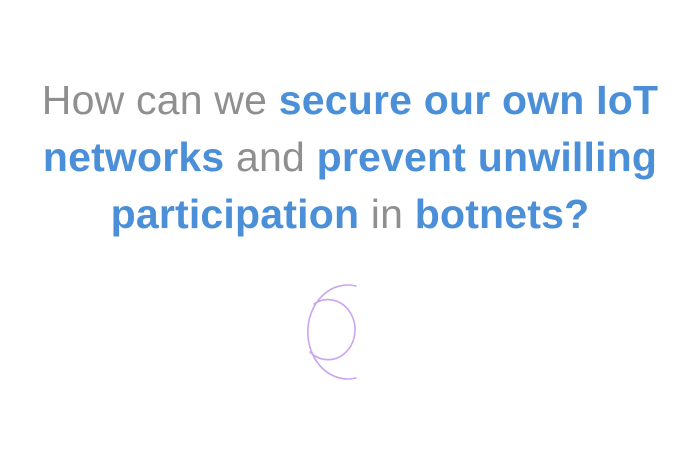 Image resolution: width=700 pixels, height=467 pixels. What do you see at coordinates (133, 157) in the screenshot?
I see `headline-highlight-text: networks` at bounding box center [133, 157].